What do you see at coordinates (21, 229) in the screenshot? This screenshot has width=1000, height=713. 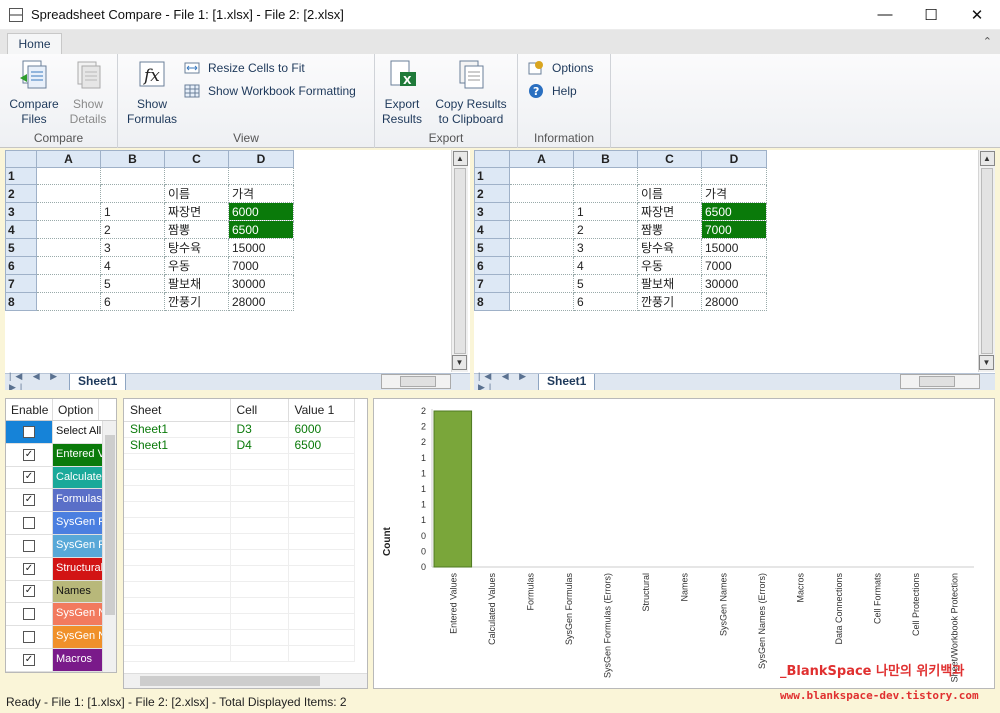 I see `row-header: 4` at bounding box center [21, 229].